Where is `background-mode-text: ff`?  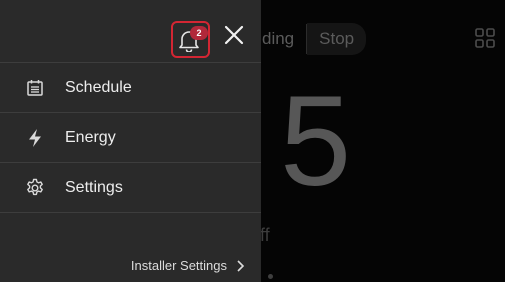 background-mode-text: ff is located at coordinates (265, 235).